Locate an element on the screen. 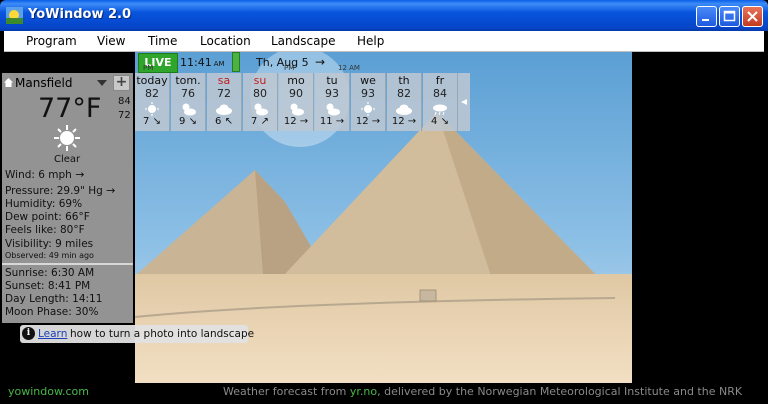 Image resolution: width=768 pixels, height=404 pixels. credit-prefix: Weather forecast from is located at coordinates (285, 391).